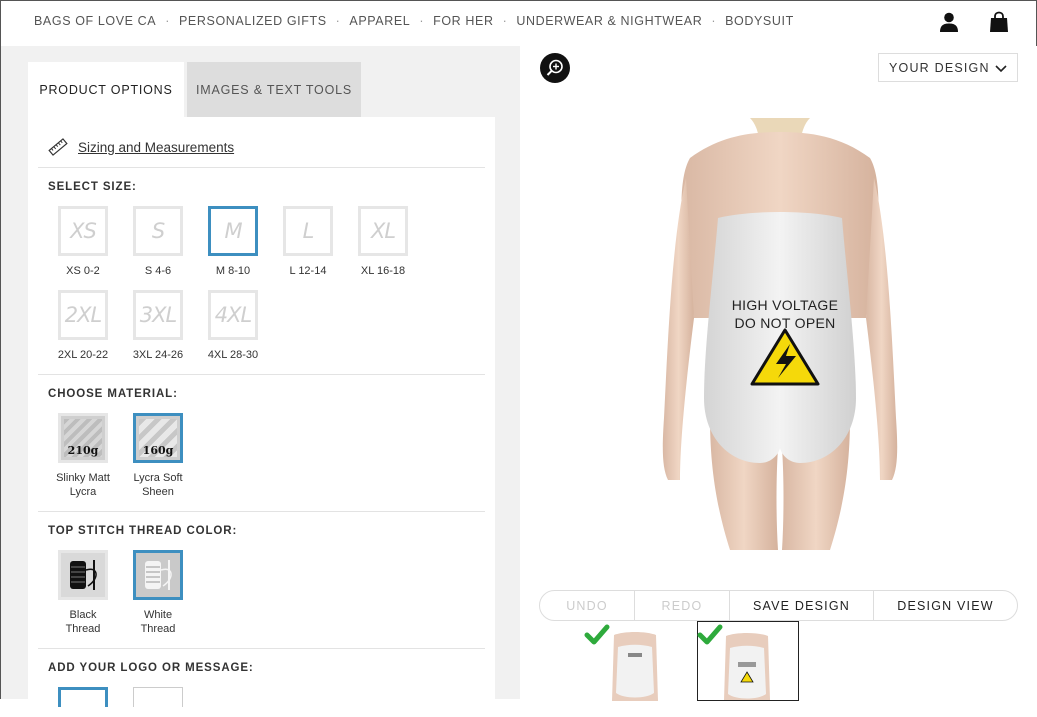 Image resolution: width=1037 pixels, height=717 pixels. Describe the element at coordinates (83, 315) in the screenshot. I see `size-option-2xl: 2XL` at that location.